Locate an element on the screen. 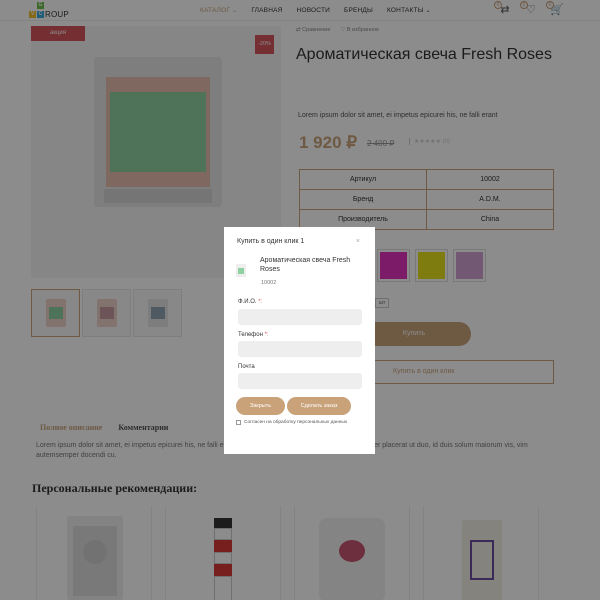 This screenshot has height=600, width=600. phone-field is located at coordinates (300, 349).